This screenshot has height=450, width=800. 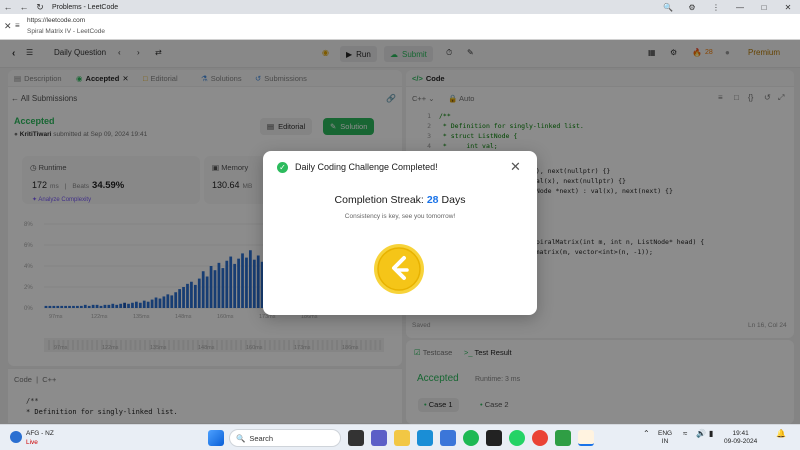 What do you see at coordinates (8, 26) in the screenshot?
I see `close-icon: ✕` at bounding box center [8, 26].